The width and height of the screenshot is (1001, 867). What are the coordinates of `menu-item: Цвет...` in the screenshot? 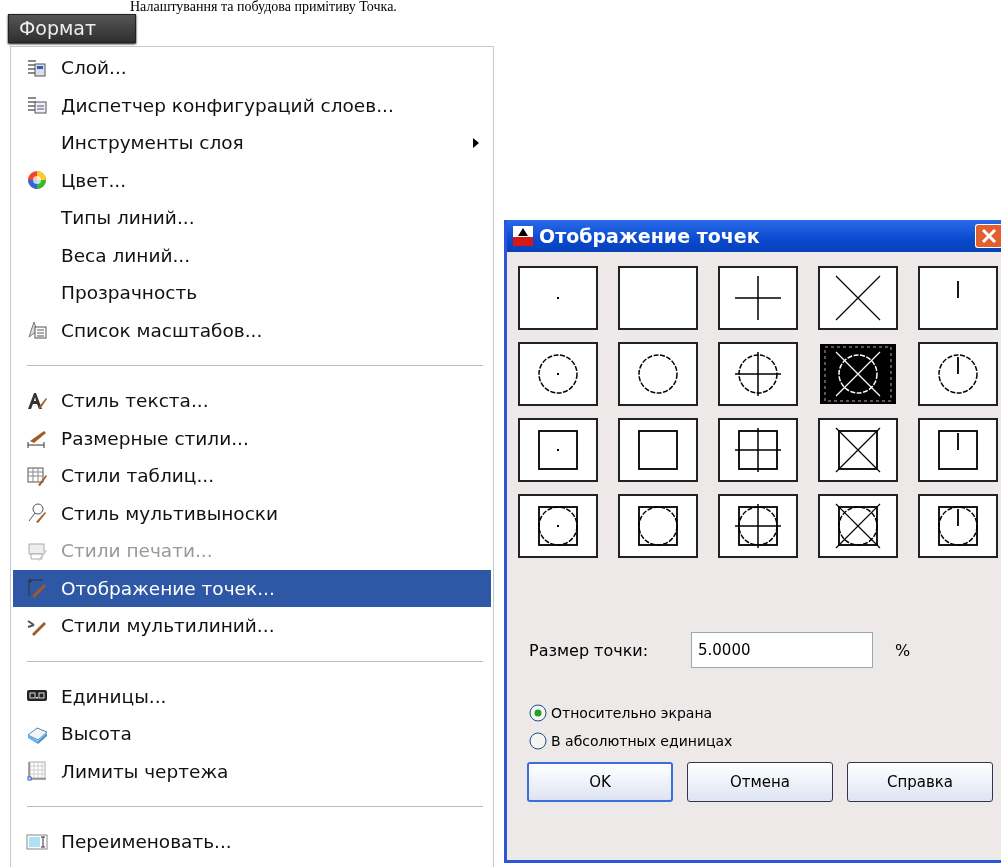 It's located at (252, 180).